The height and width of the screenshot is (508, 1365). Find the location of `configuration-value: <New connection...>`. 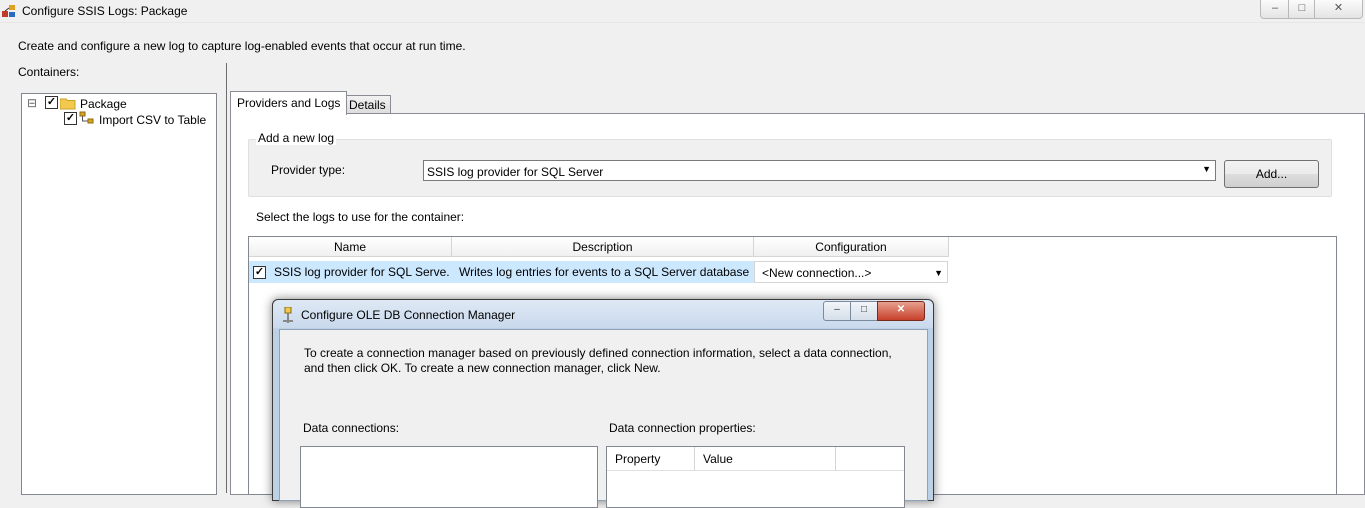

configuration-value: <New connection...> is located at coordinates (817, 273).